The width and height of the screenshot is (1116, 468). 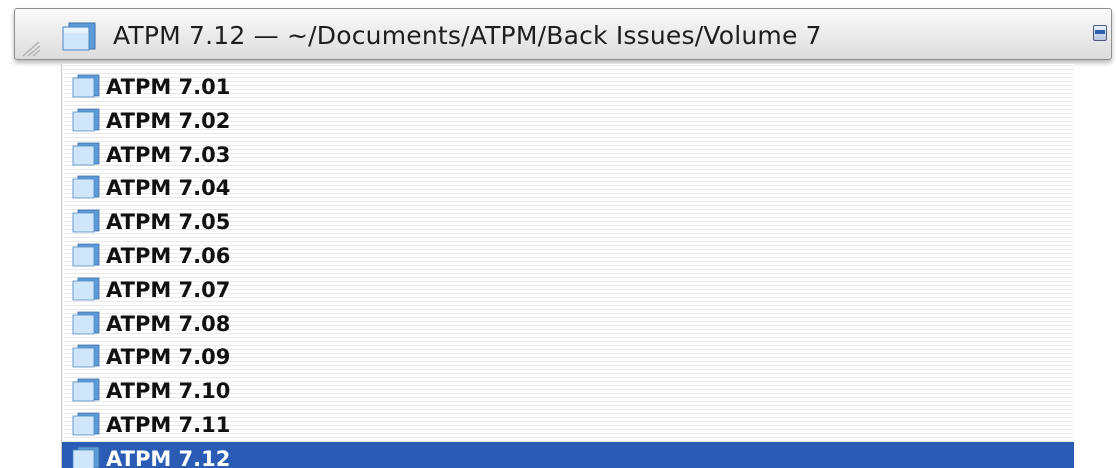 What do you see at coordinates (168, 154) in the screenshot?
I see `list-item-label: ATPM 7.03` at bounding box center [168, 154].